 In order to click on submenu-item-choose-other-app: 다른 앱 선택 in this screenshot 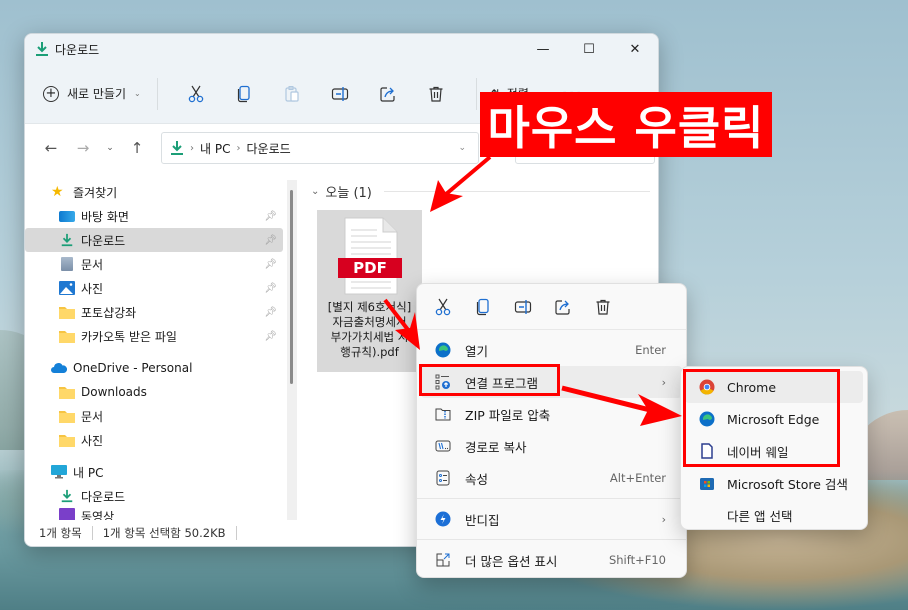, I will do `click(774, 515)`.